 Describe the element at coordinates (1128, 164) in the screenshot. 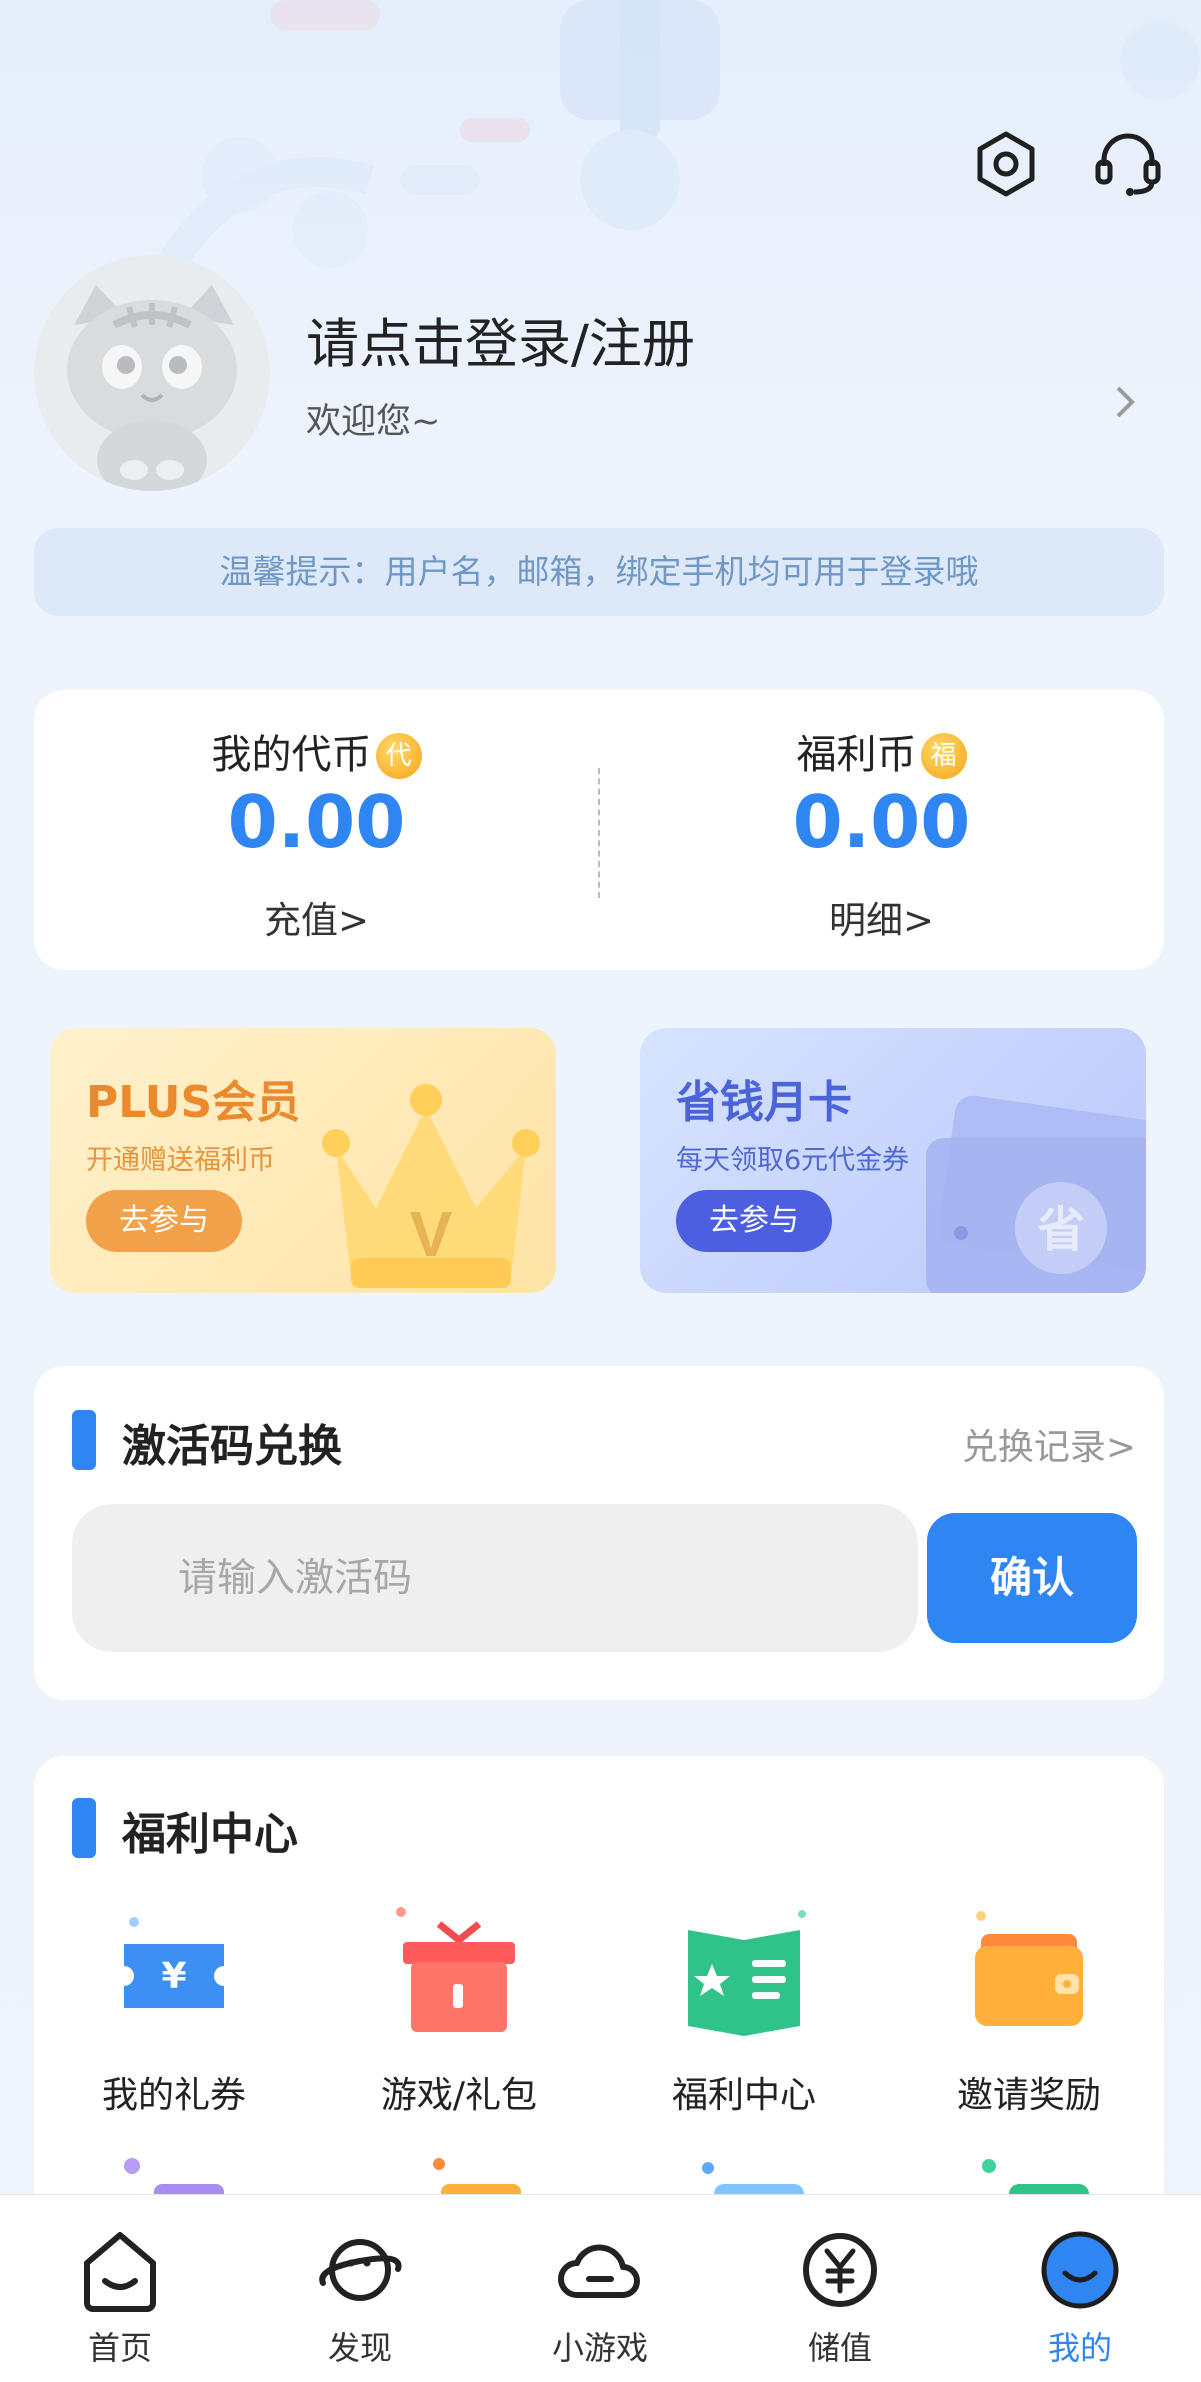

I see `customer-service-icon` at that location.